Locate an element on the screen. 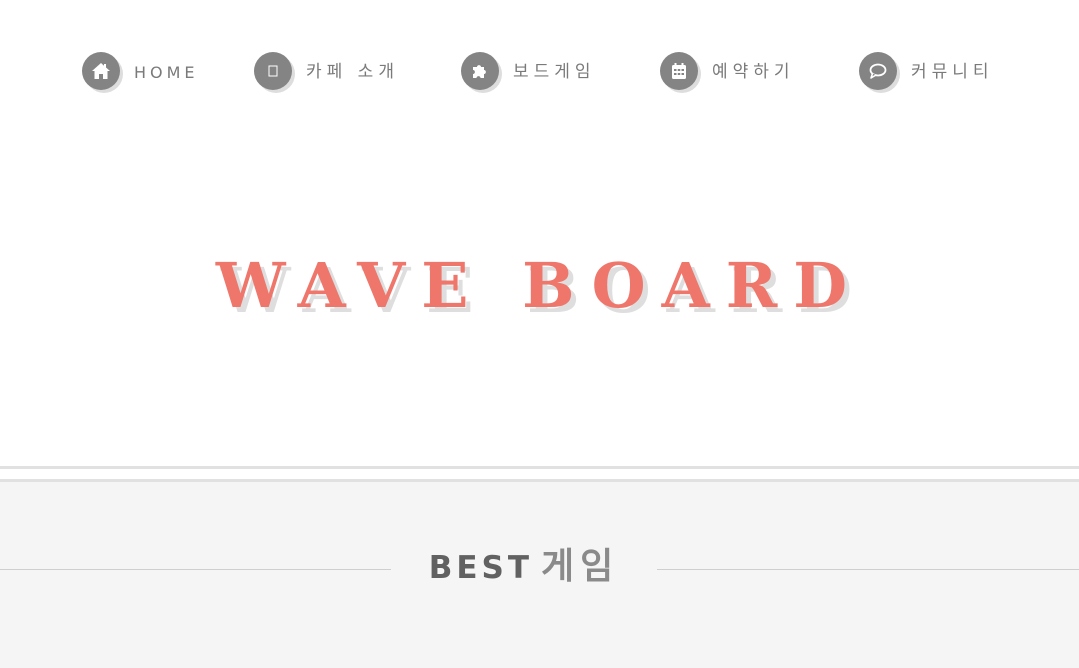 This screenshot has width=1079, height=668. main-nav: HOME 카페 소개 보드게임 예약하기 커뮤니티 is located at coordinates (539, 71).